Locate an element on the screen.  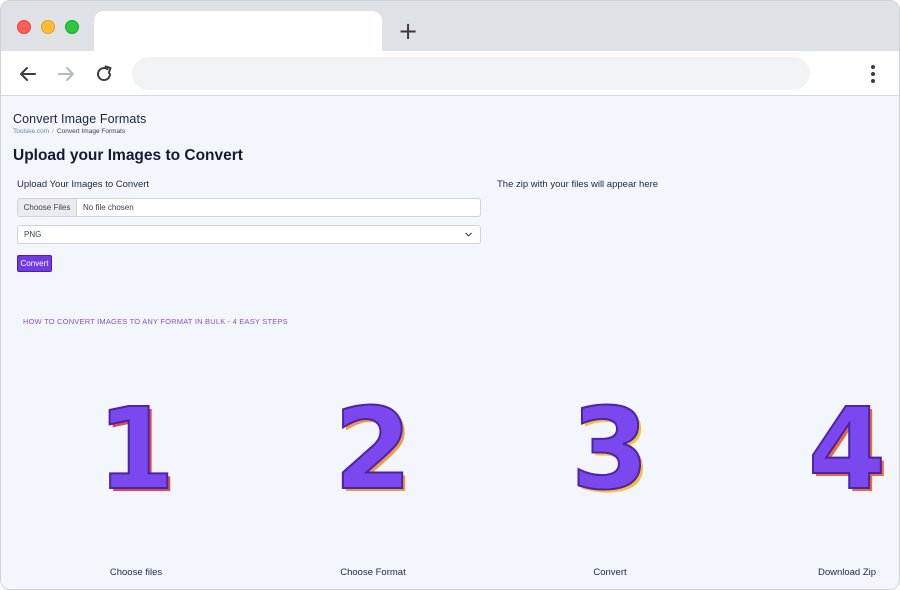
format-select-value: PNG is located at coordinates (33, 234).